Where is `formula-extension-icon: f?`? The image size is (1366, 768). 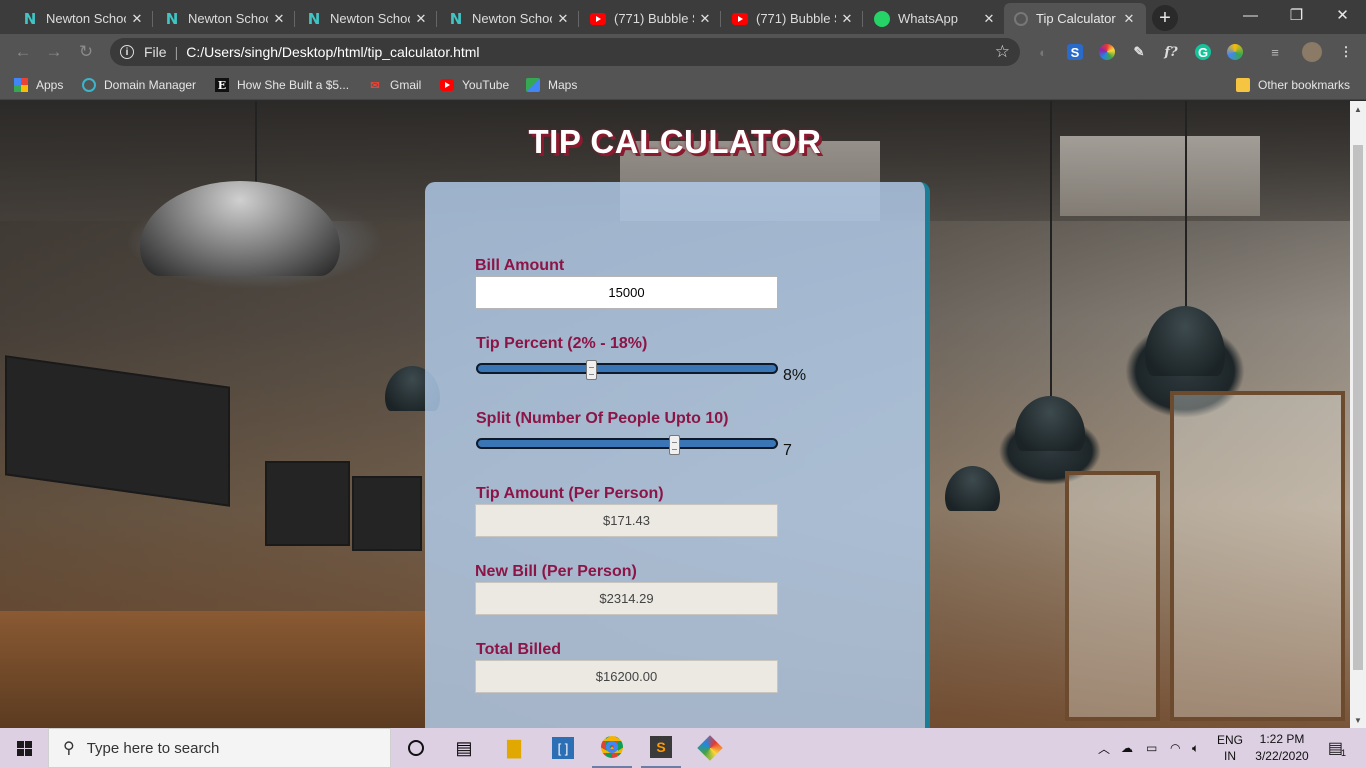
formula-extension-icon: f? is located at coordinates (1171, 52).